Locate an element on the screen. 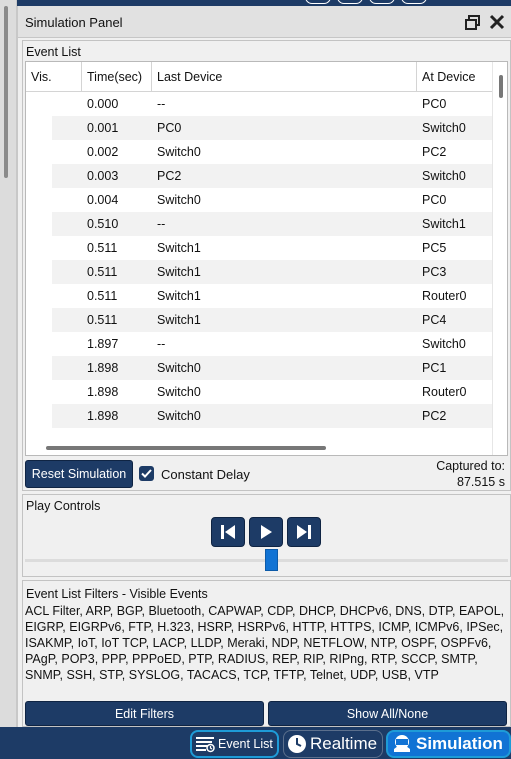 The height and width of the screenshot is (759, 511). constant-delay-label: Constant Delay is located at coordinates (205, 474).